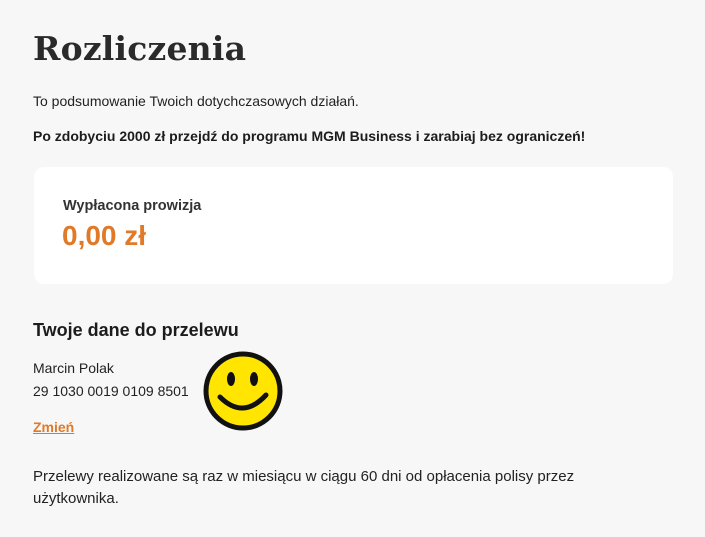 The width and height of the screenshot is (705, 537). Describe the element at coordinates (73, 368) in the screenshot. I see `account-holder-name: Marcin Polak` at that location.